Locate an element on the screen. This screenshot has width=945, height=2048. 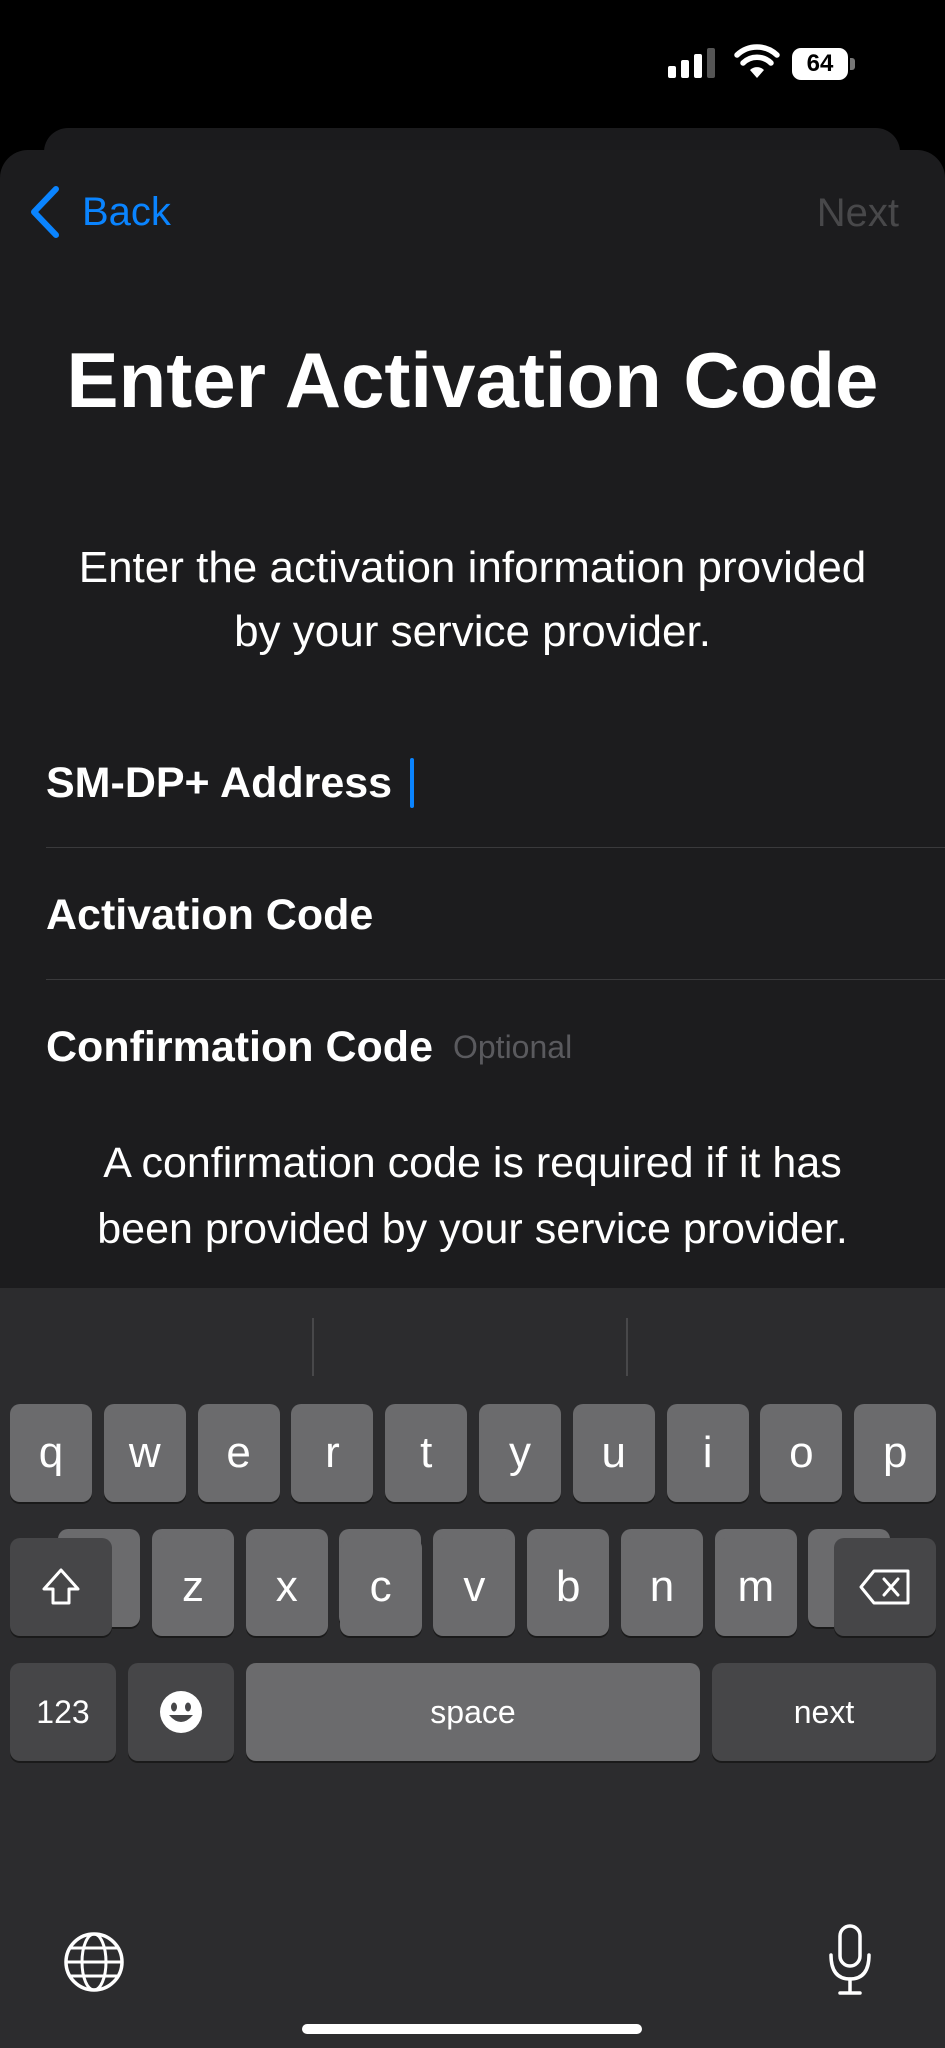
key-c: c is located at coordinates (380, 1587).